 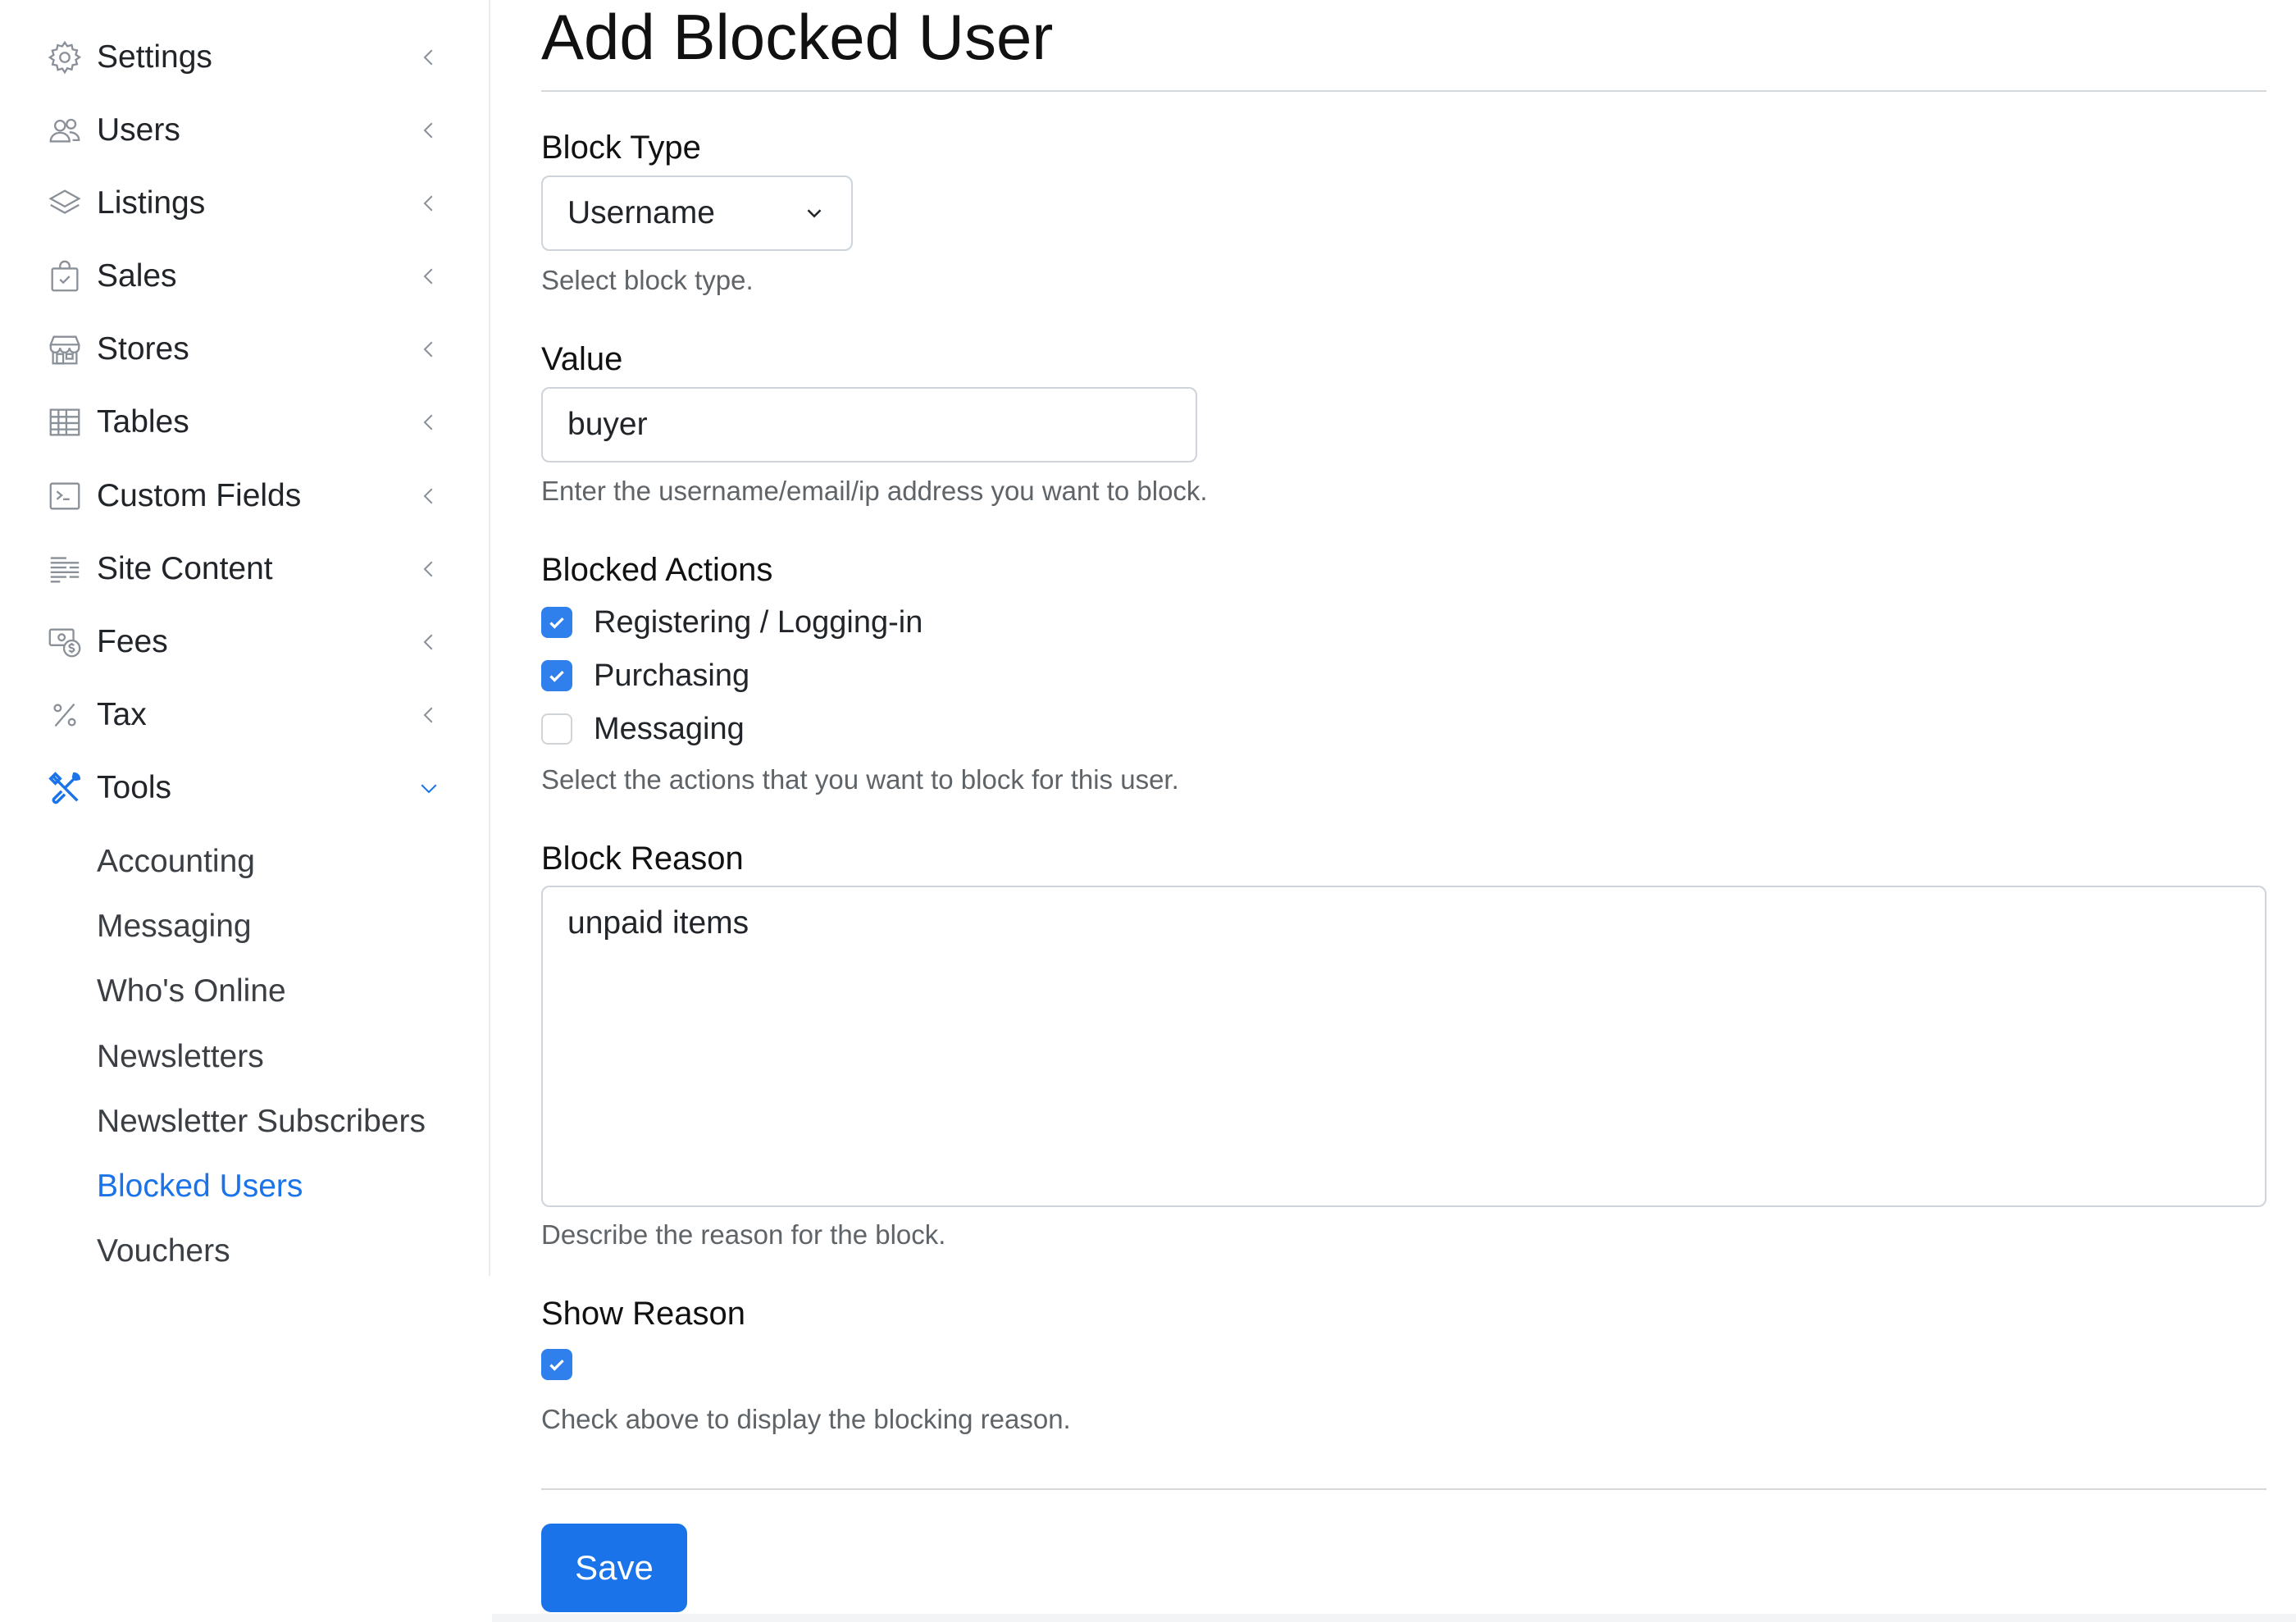 I want to click on terminal-icon, so click(x=65, y=496).